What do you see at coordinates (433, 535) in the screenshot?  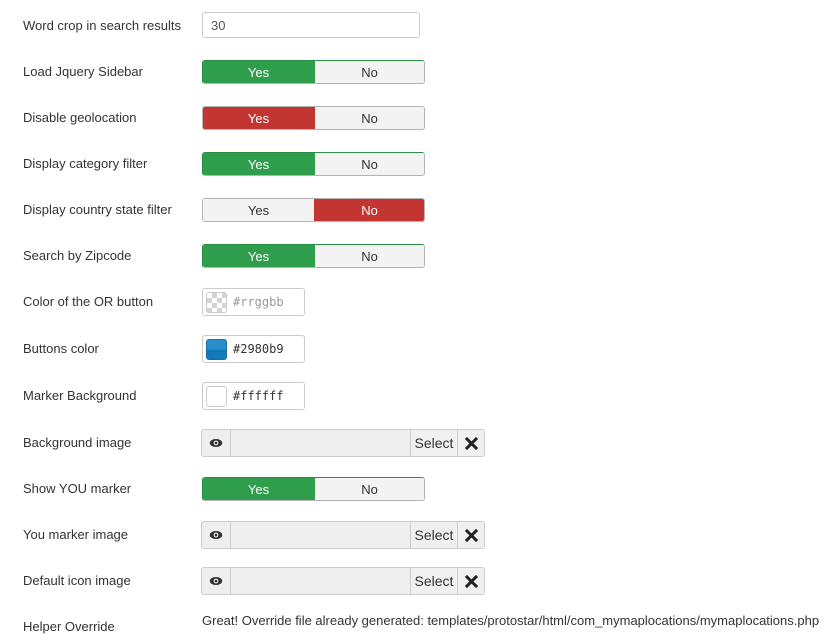 I see `you-marker-image-select-button: Select` at bounding box center [433, 535].